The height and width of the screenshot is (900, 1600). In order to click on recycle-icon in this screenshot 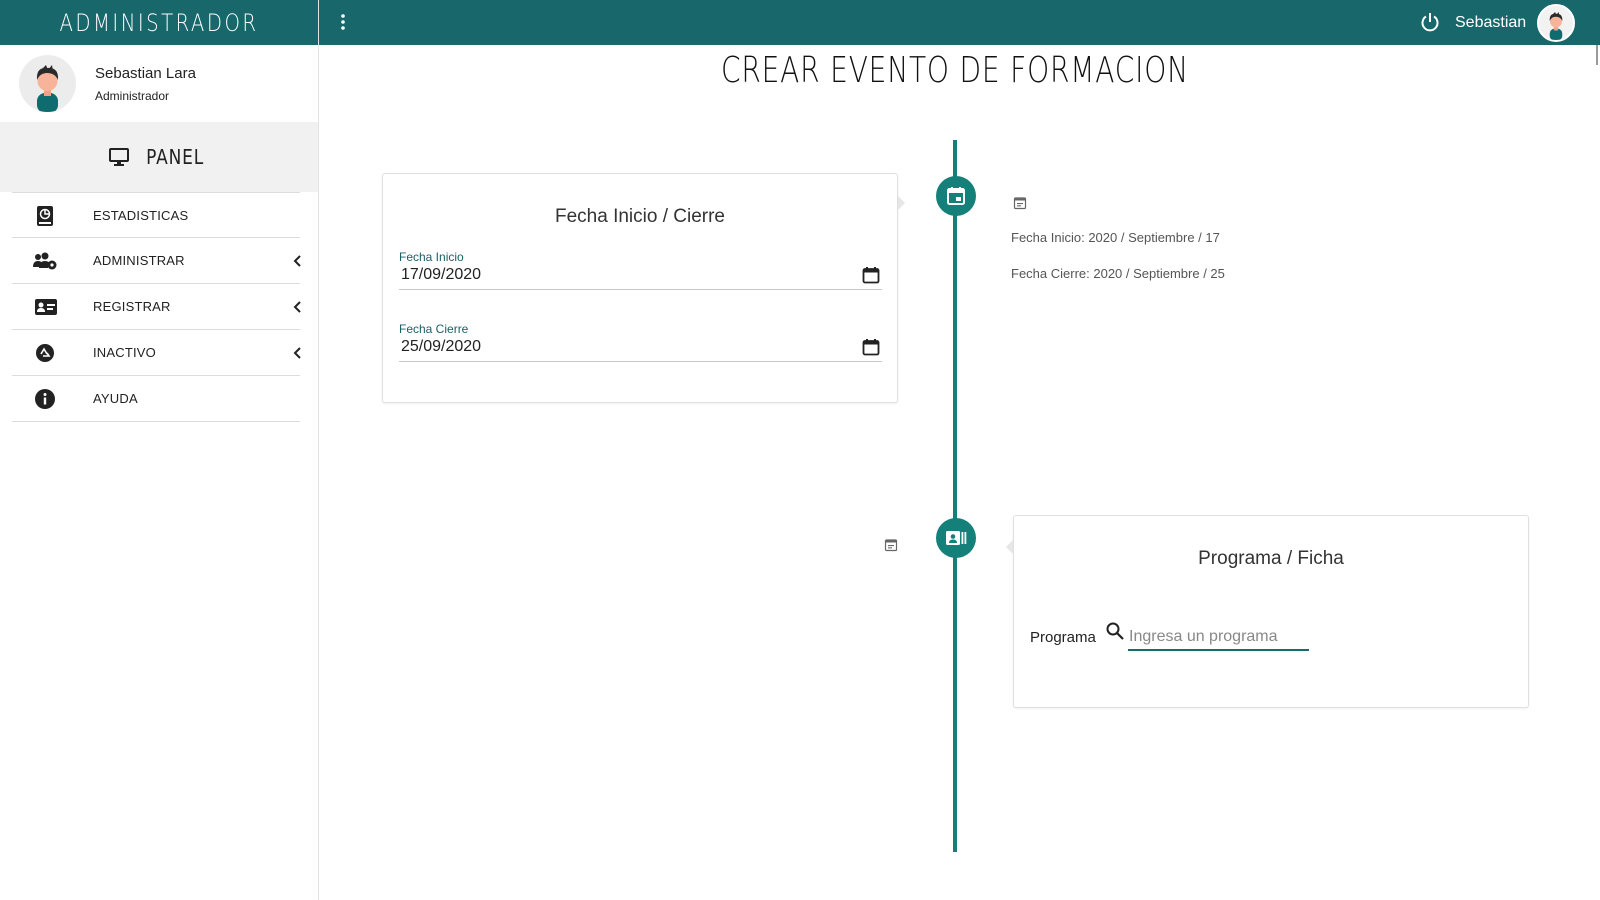, I will do `click(45, 353)`.